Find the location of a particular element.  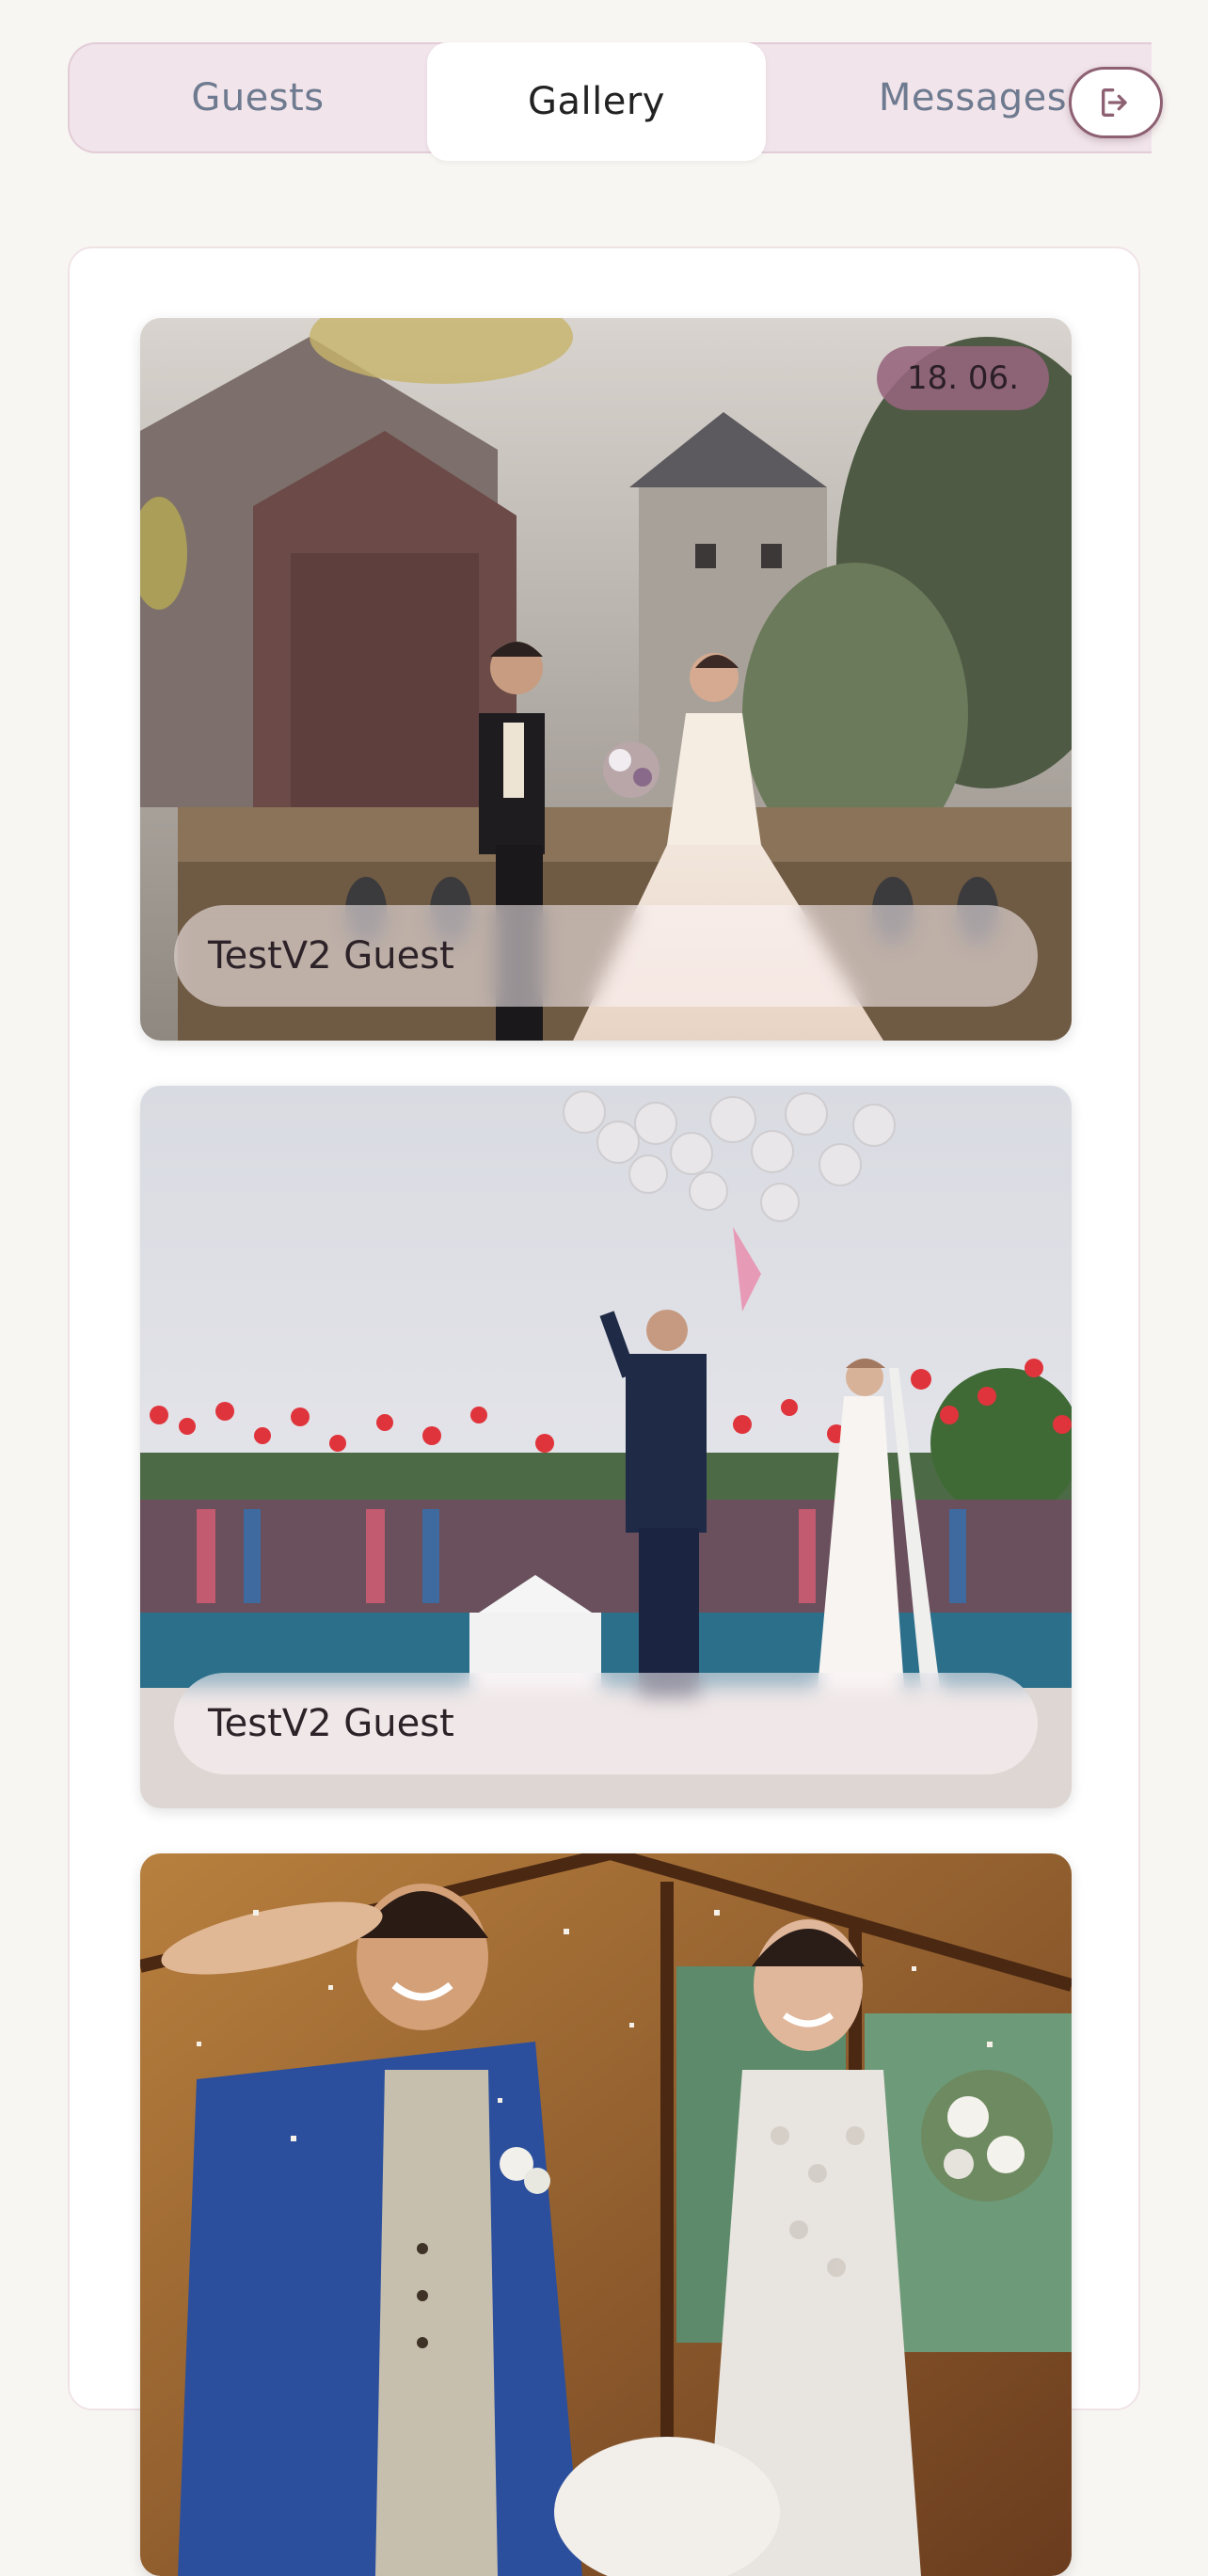

date-badge: 18. 06. is located at coordinates (963, 378).